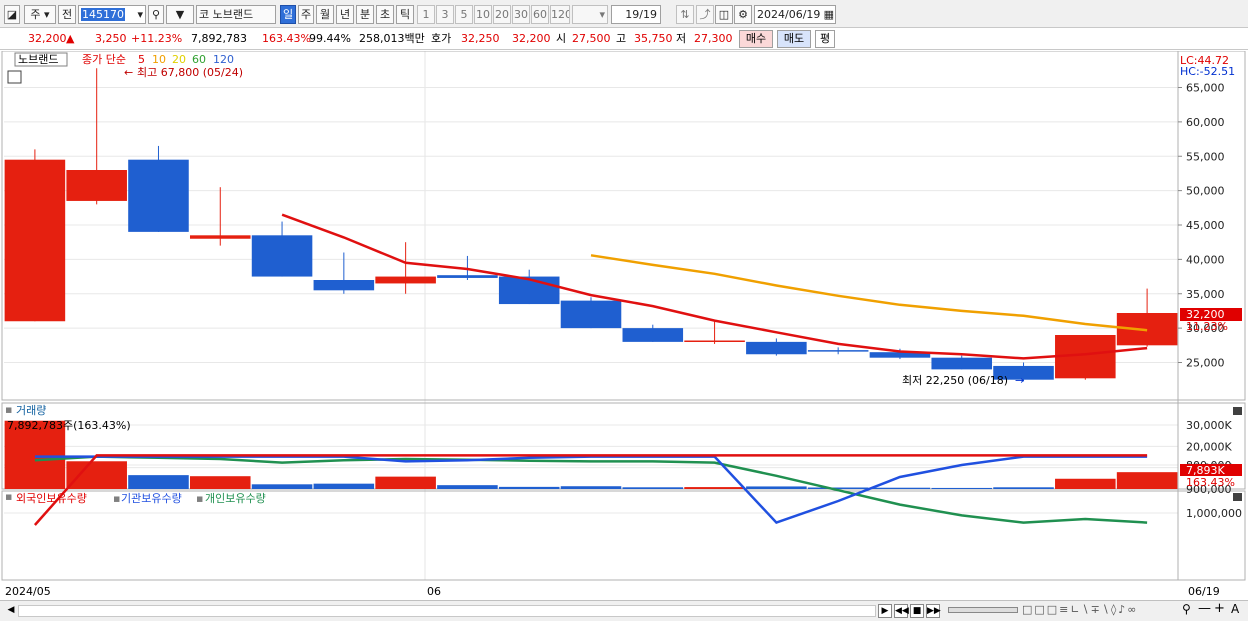 This screenshot has width=1248, height=621. I want to click on scroll-left-icon: ◀, so click(11, 611).